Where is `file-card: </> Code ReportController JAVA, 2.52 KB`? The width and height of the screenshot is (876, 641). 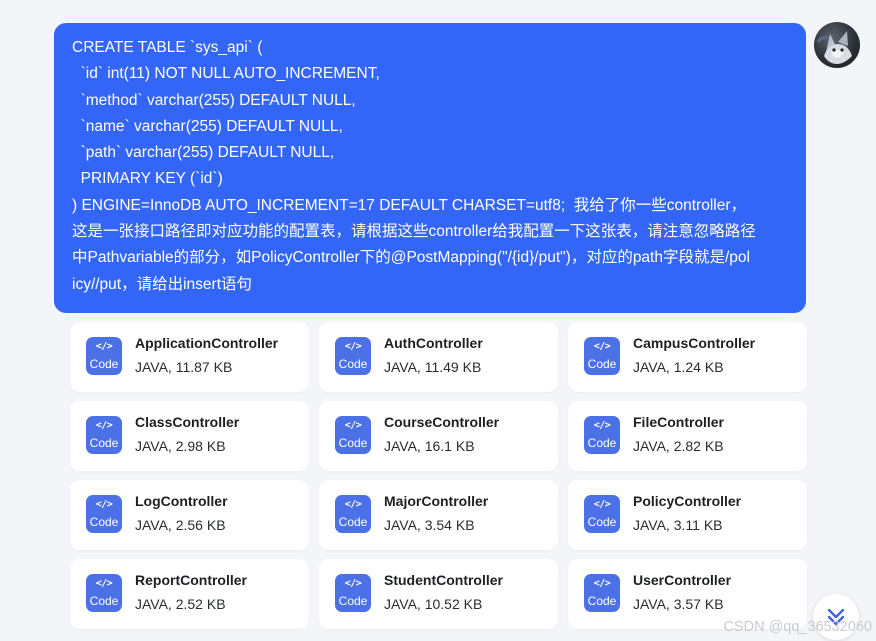
file-card: </> Code ReportController JAVA, 2.52 KB is located at coordinates (189, 594).